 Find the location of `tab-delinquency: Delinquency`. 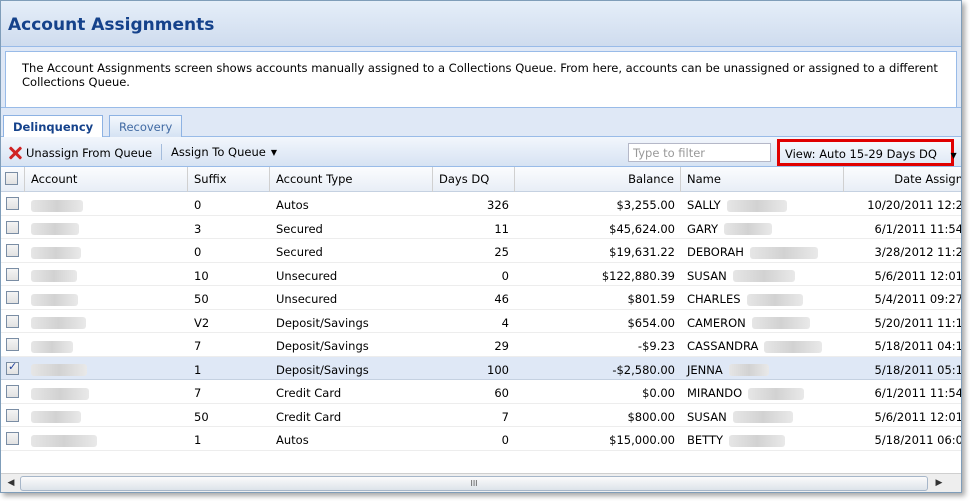

tab-delinquency: Delinquency is located at coordinates (53, 126).